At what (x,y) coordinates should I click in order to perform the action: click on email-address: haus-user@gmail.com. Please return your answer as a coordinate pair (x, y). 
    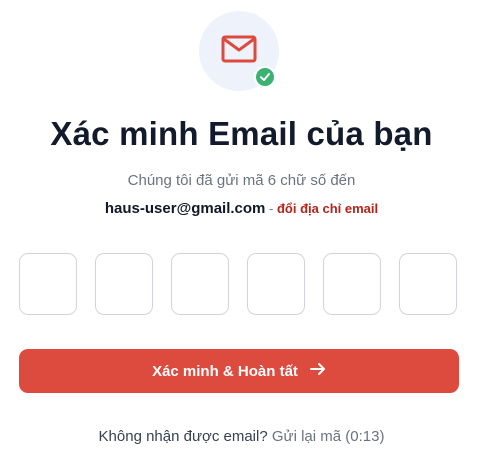
    Looking at the image, I should click on (185, 208).